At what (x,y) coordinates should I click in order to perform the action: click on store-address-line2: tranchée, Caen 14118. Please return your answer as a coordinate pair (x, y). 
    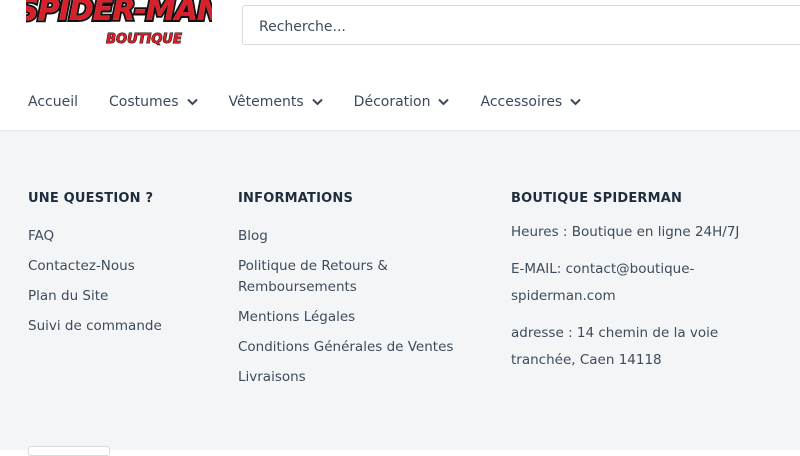
    Looking at the image, I should click on (586, 360).